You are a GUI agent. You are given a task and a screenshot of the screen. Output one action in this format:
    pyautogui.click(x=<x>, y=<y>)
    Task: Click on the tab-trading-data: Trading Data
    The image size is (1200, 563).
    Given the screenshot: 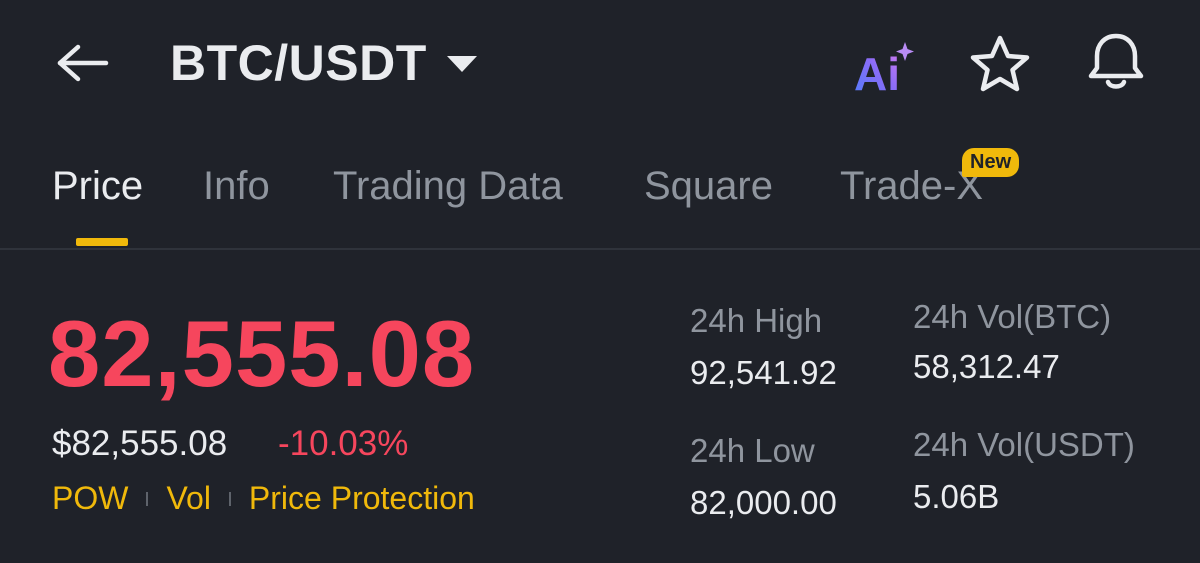 What is the action you would take?
    pyautogui.click(x=448, y=186)
    